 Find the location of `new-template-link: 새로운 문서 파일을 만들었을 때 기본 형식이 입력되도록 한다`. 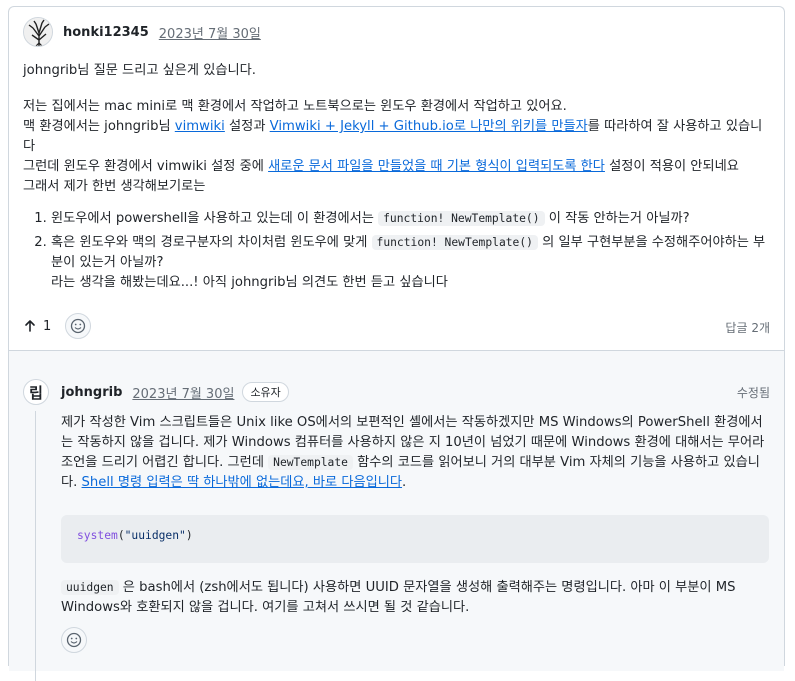

new-template-link: 새로운 문서 파일을 만들었을 때 기본 형식이 입력되도록 한다 is located at coordinates (436, 166).